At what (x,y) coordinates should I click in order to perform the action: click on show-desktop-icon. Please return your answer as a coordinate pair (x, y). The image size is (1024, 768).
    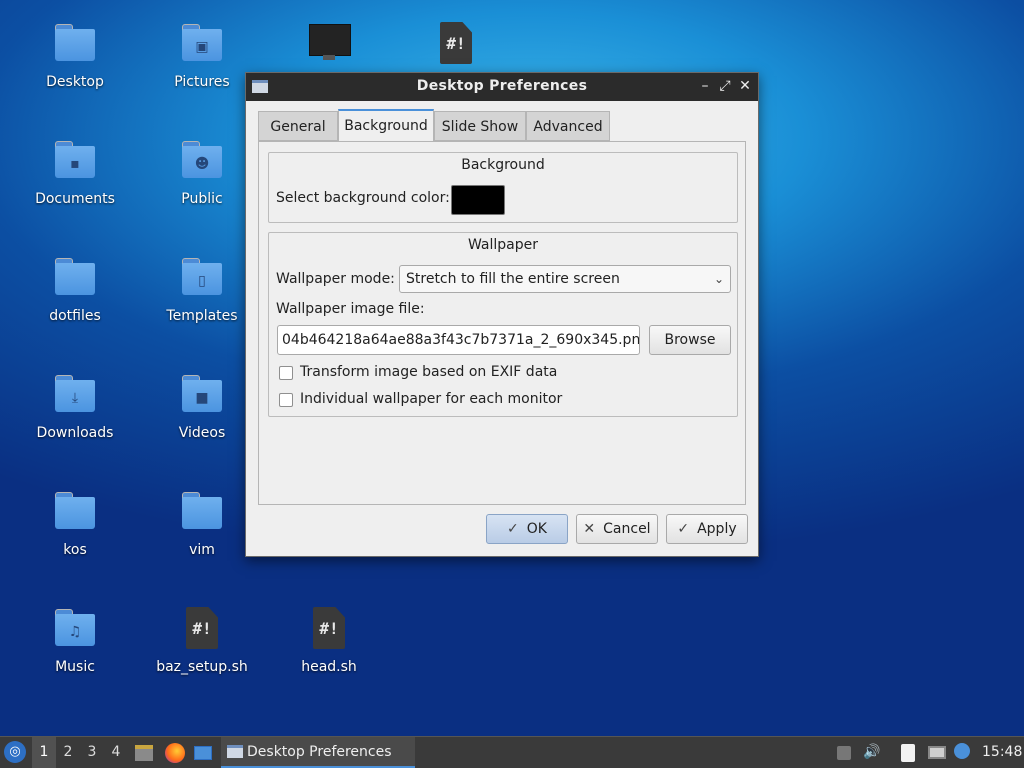
    Looking at the image, I should click on (203, 752).